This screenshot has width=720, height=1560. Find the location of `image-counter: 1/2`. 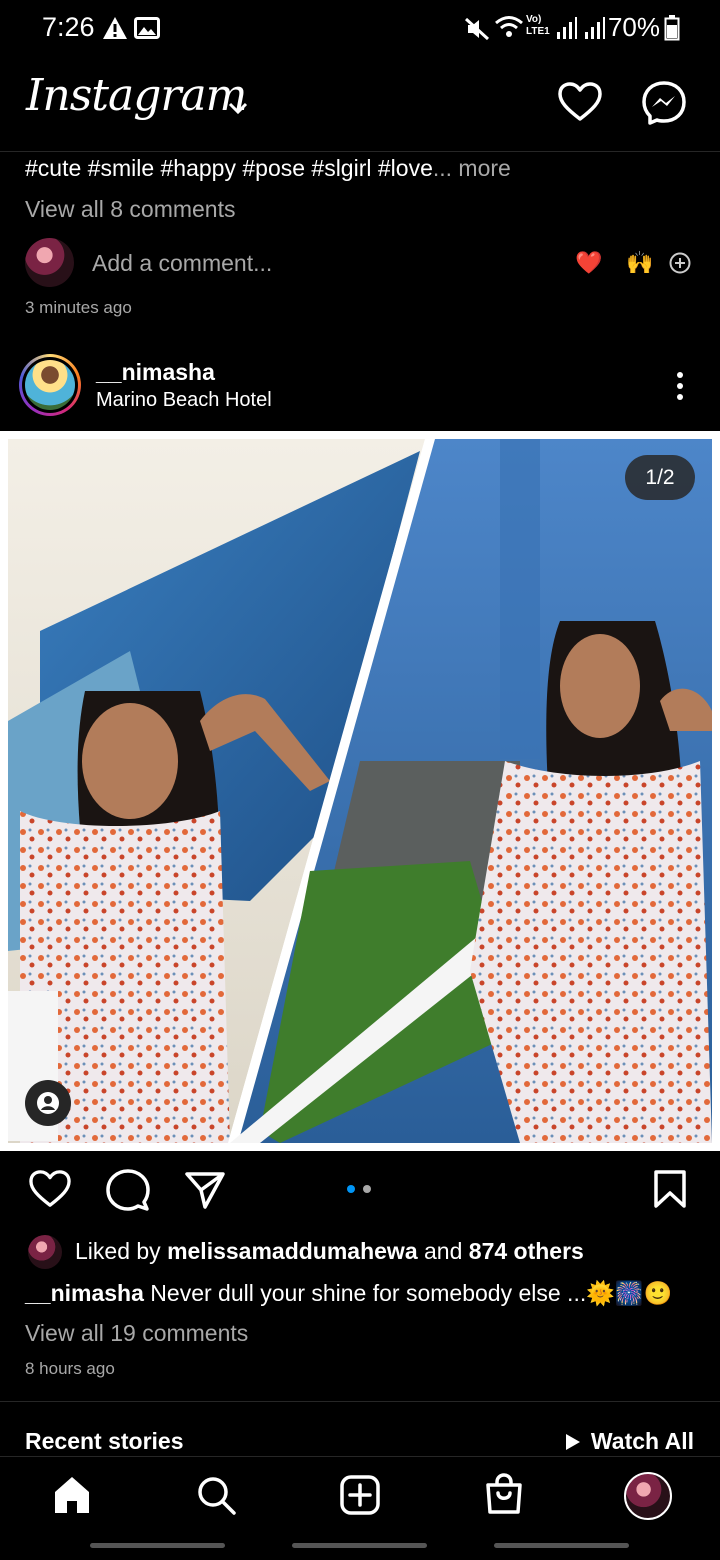

image-counter: 1/2 is located at coordinates (660, 477).